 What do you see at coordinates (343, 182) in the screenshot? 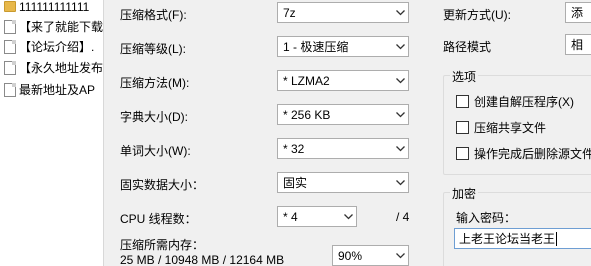
I see `solid-size-select: 固实` at bounding box center [343, 182].